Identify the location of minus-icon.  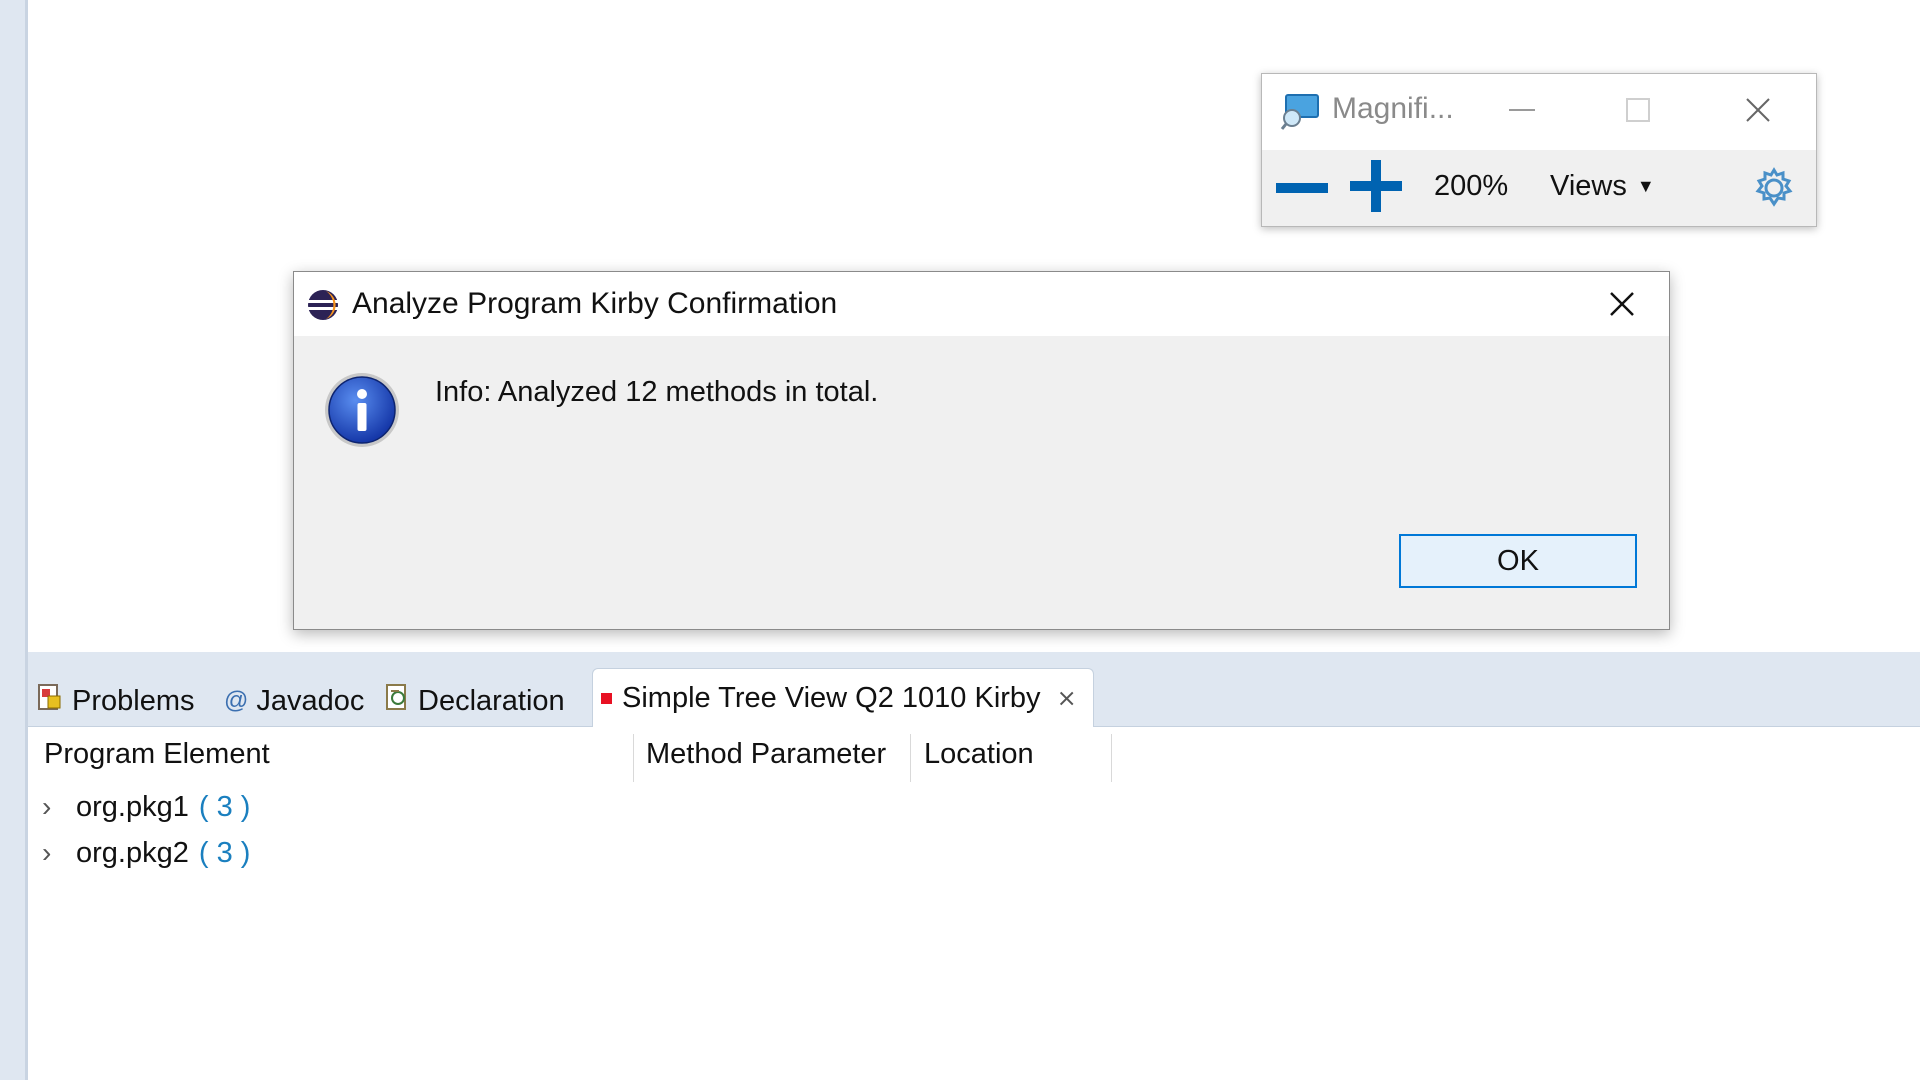
(1302, 188).